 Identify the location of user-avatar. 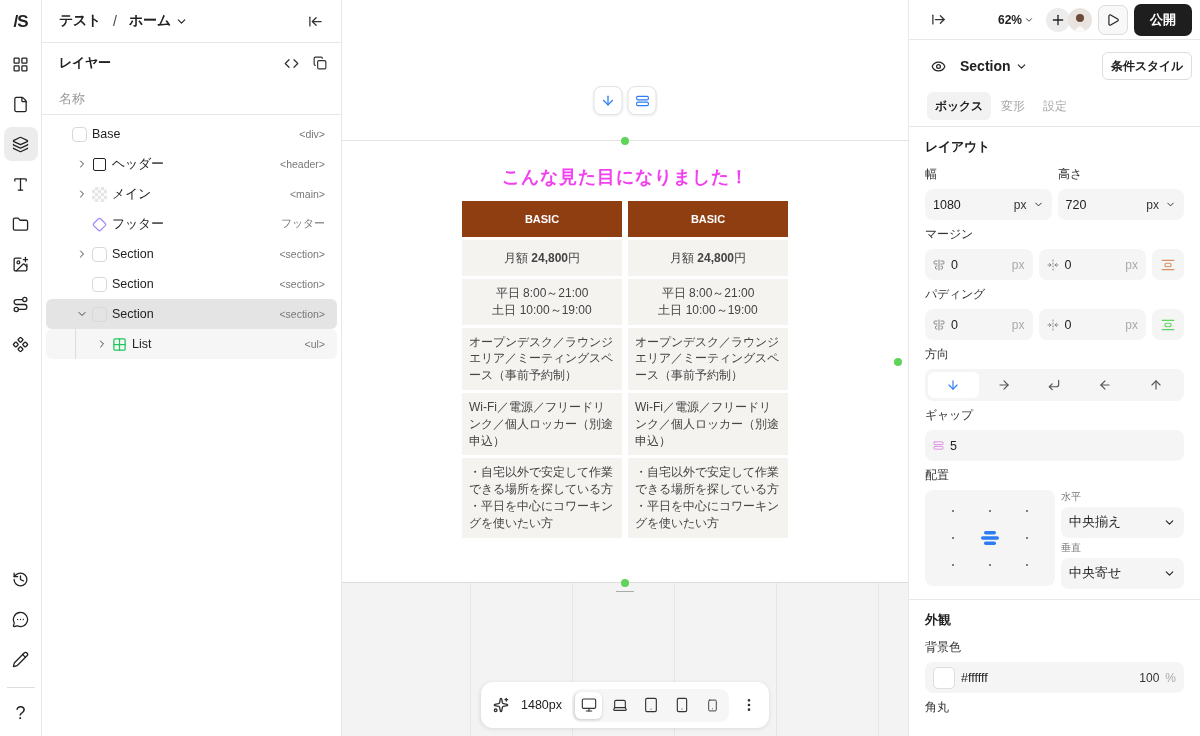
(1080, 19).